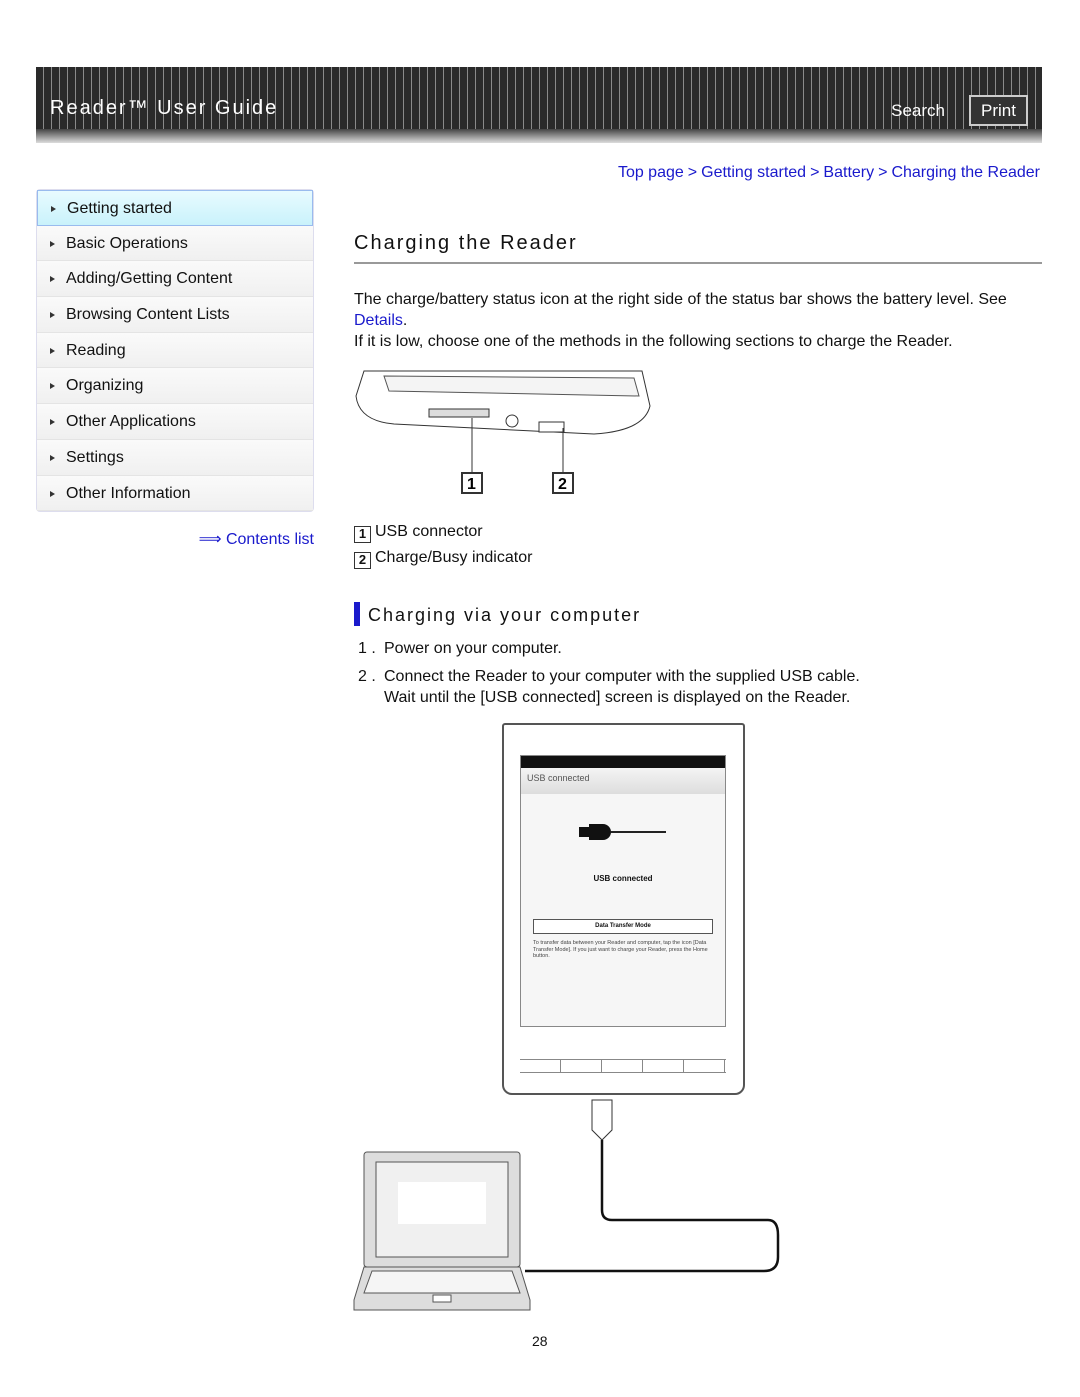  I want to click on callout-number: 2, so click(362, 560).